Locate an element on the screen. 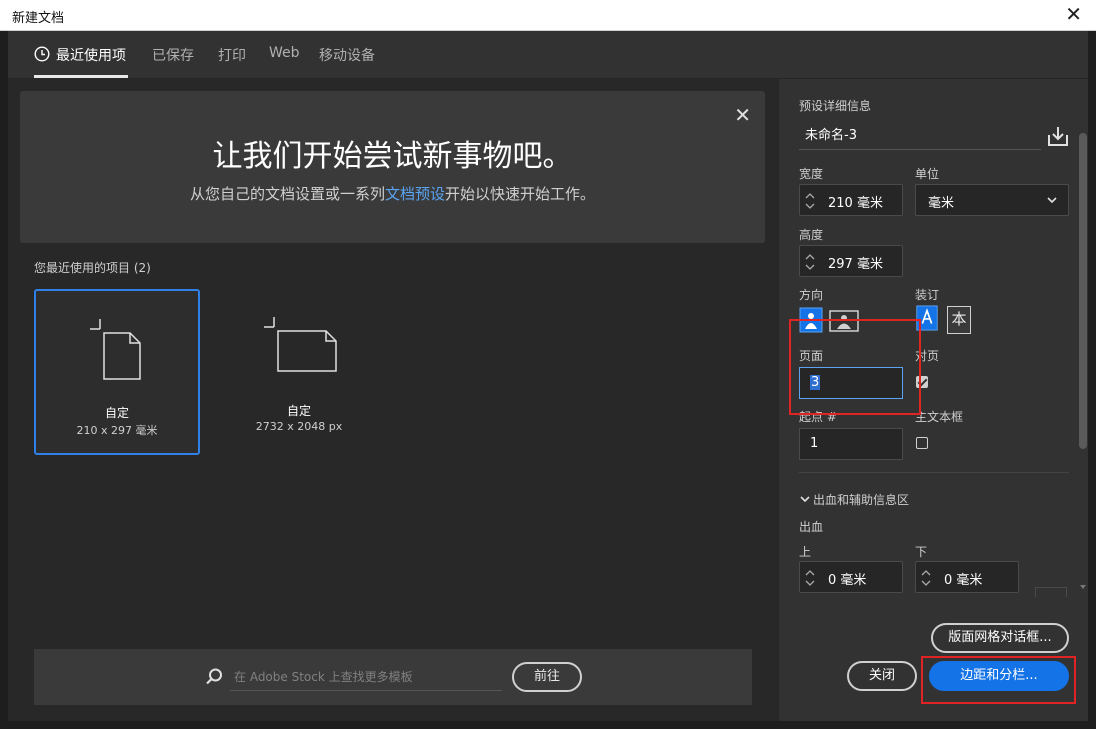 This screenshot has width=1096, height=729. tab-mobile: 移动设备 is located at coordinates (347, 55).